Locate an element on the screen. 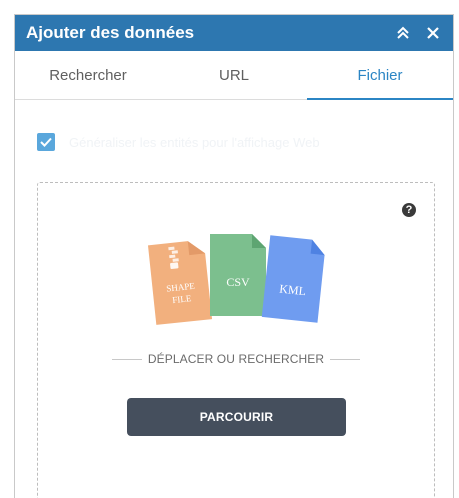  csv-icon: CSV is located at coordinates (238, 275).